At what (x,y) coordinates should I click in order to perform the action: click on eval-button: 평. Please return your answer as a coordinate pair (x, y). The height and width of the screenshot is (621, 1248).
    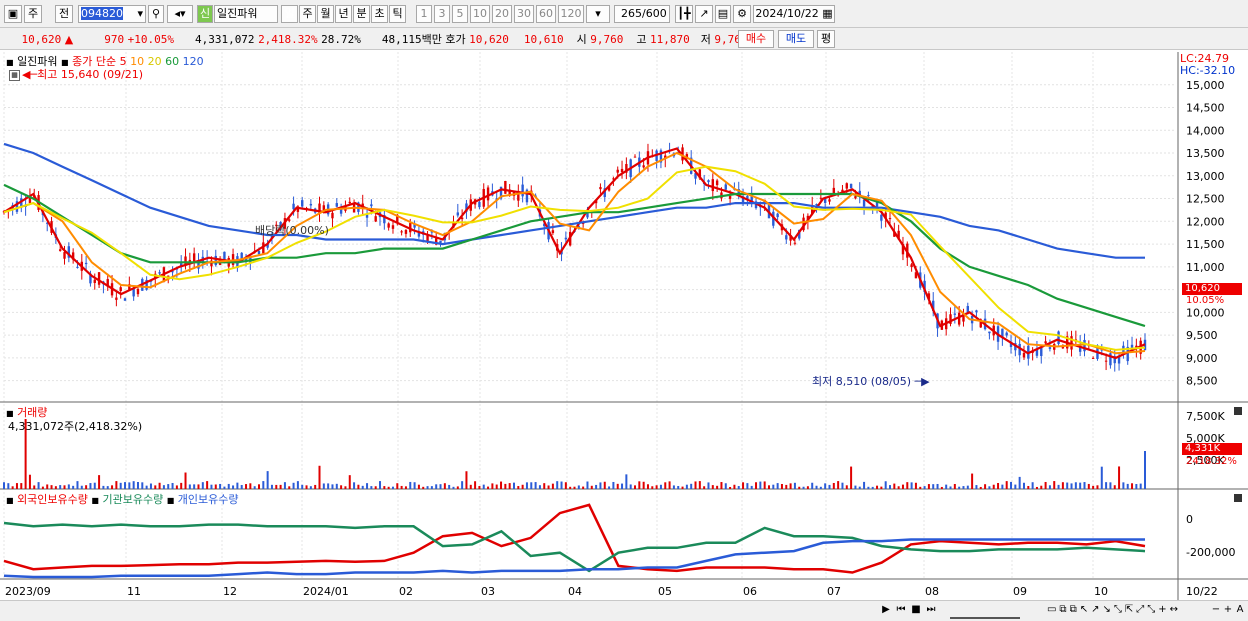
    Looking at the image, I should click on (826, 39).